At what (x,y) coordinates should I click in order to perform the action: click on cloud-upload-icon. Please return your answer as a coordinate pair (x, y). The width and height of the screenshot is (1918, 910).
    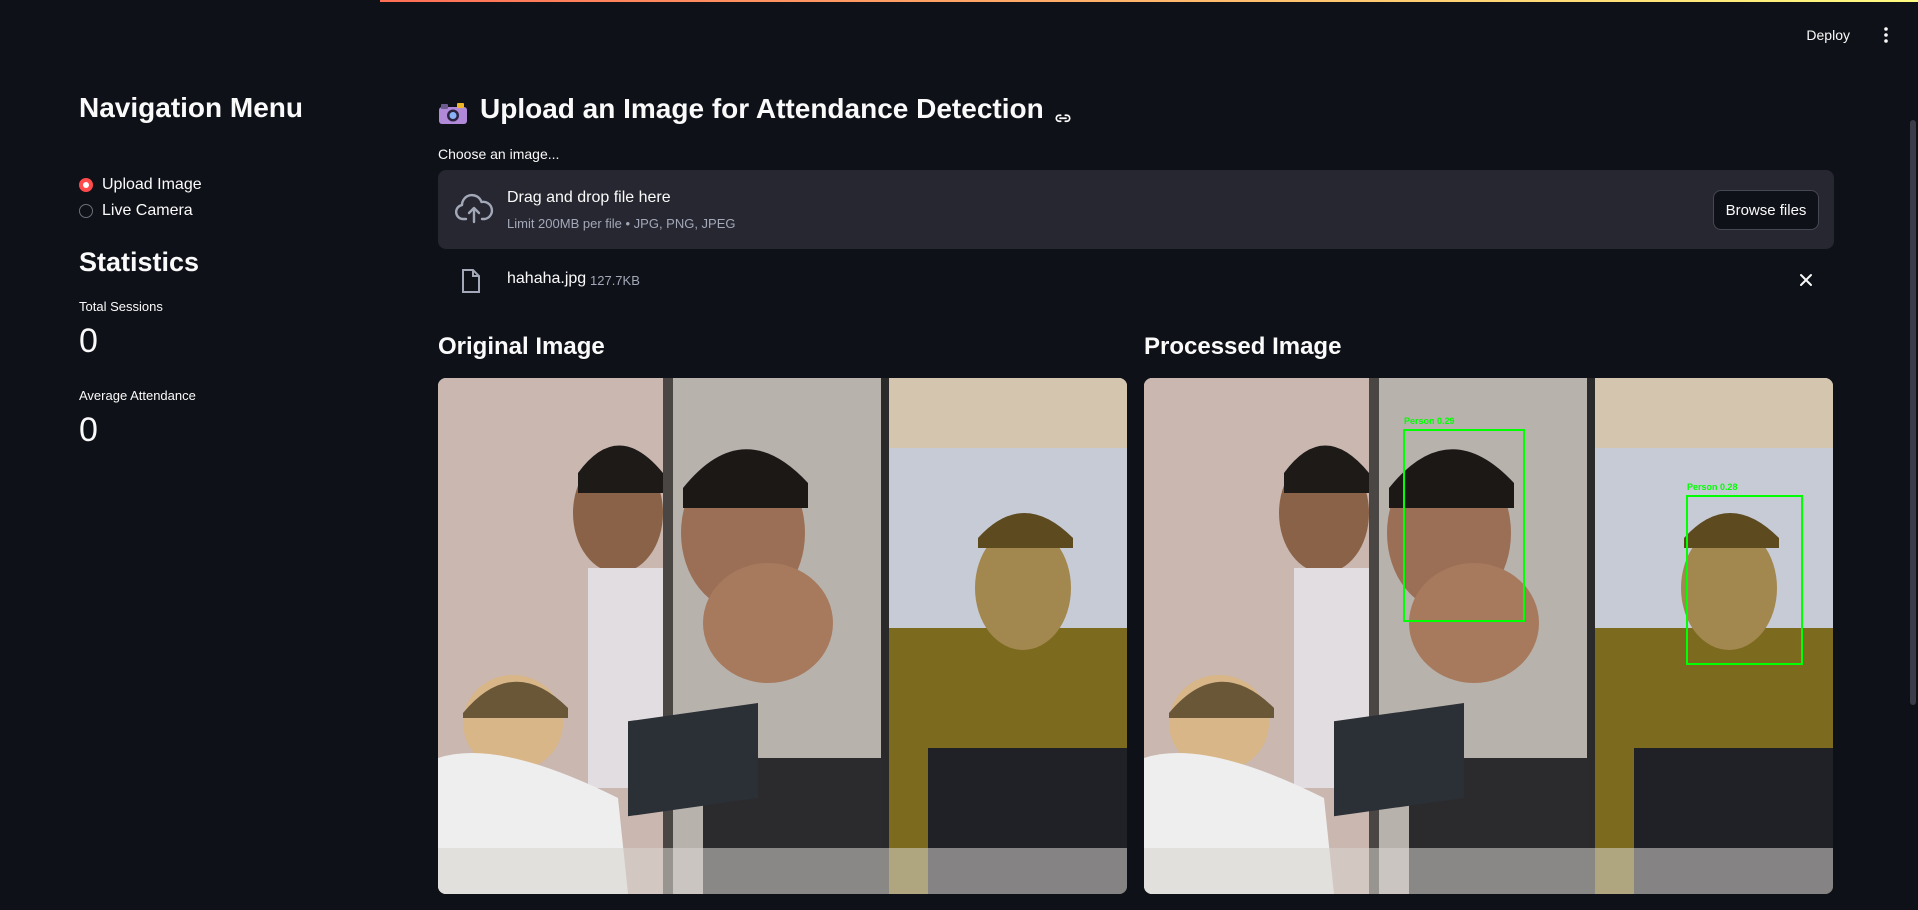
    Looking at the image, I should click on (474, 209).